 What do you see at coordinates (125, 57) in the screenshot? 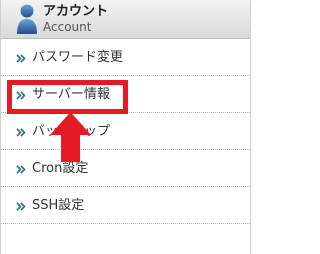
I see `menu-item-password-change: パスワード変更` at bounding box center [125, 57].